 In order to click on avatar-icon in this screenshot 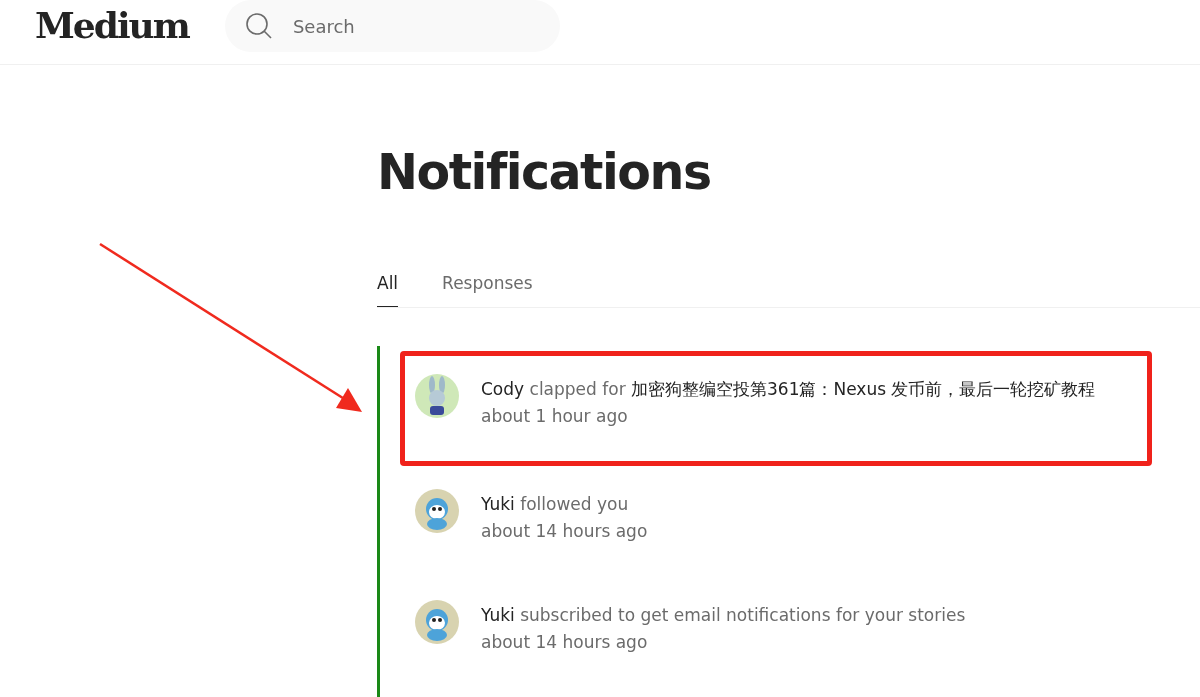, I will do `click(437, 396)`.